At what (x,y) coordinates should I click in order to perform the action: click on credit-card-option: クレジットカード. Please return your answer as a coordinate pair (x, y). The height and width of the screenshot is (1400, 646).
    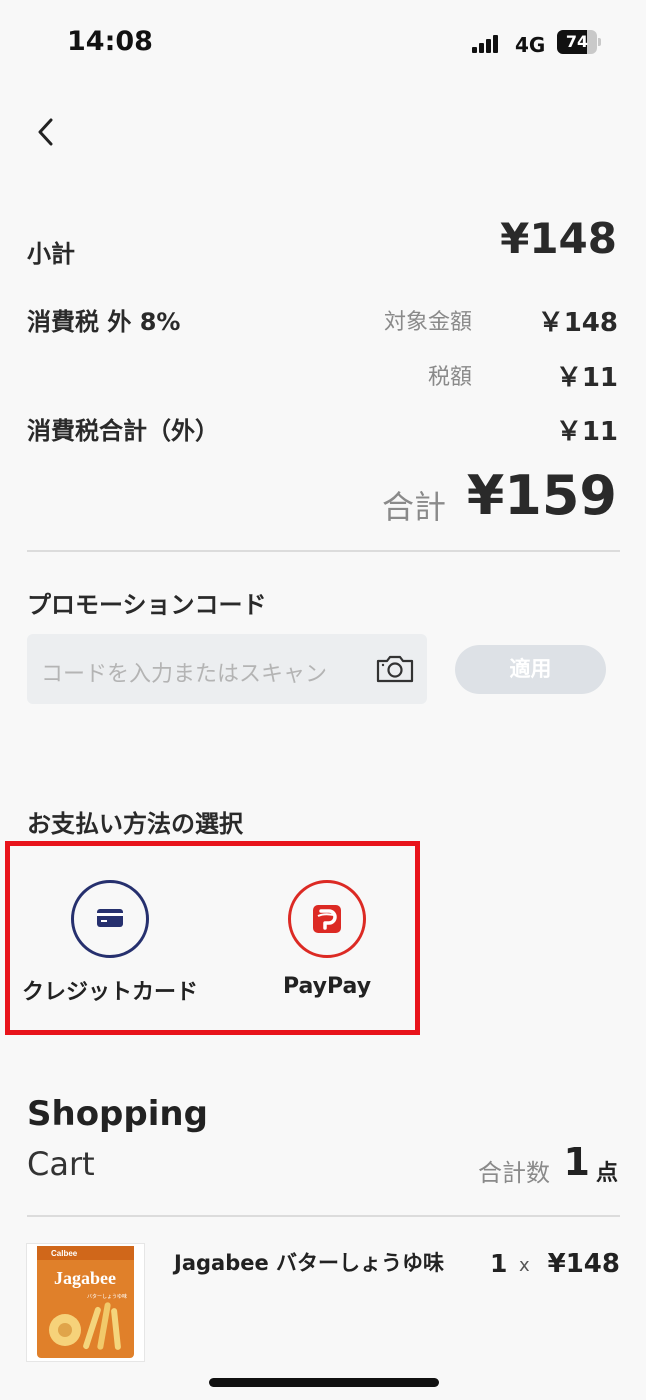
    Looking at the image, I should click on (110, 943).